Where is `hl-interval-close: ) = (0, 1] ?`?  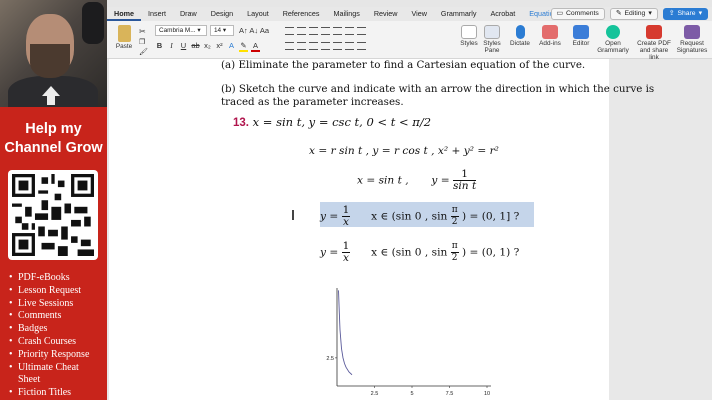
hl-interval-close: ) = (0, 1] ? is located at coordinates (490, 216).